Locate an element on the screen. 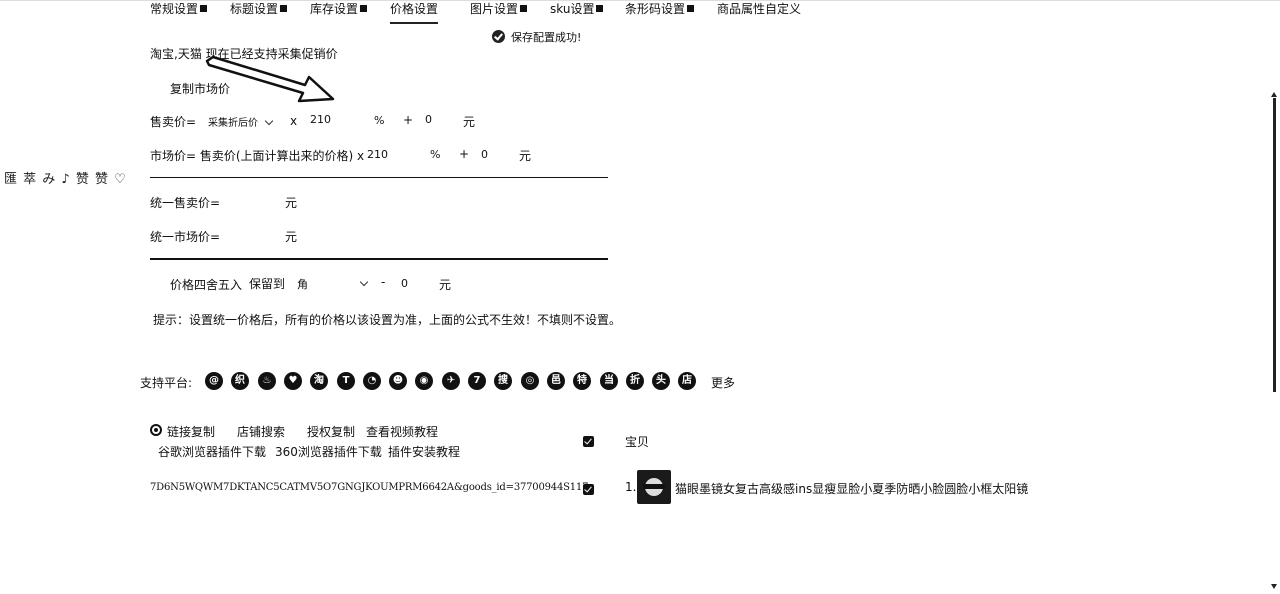  uniform-sell-label: 统一售卖价= is located at coordinates (185, 203).